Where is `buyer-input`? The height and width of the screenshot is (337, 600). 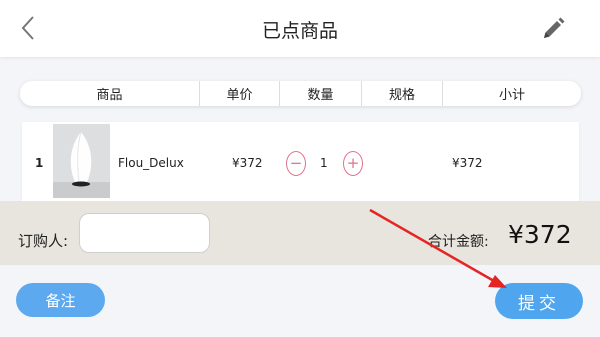 buyer-input is located at coordinates (144, 233).